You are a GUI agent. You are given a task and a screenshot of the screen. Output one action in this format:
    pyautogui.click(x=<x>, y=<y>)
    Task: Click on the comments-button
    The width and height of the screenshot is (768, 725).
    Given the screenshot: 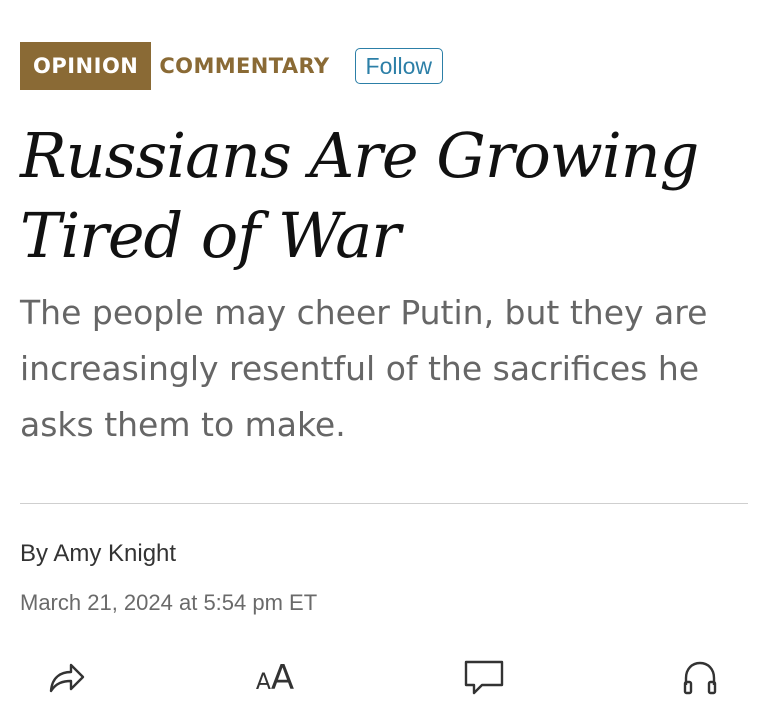 What is the action you would take?
    pyautogui.click(x=484, y=678)
    